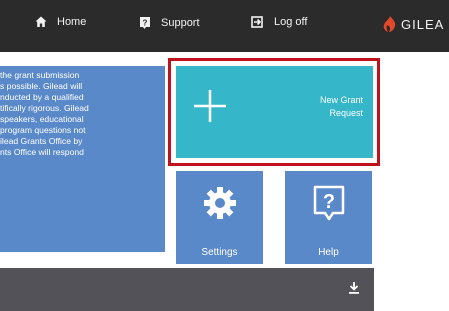 The image size is (449, 311). What do you see at coordinates (341, 107) in the screenshot?
I see `new-grant-label: New Grant Request` at bounding box center [341, 107].